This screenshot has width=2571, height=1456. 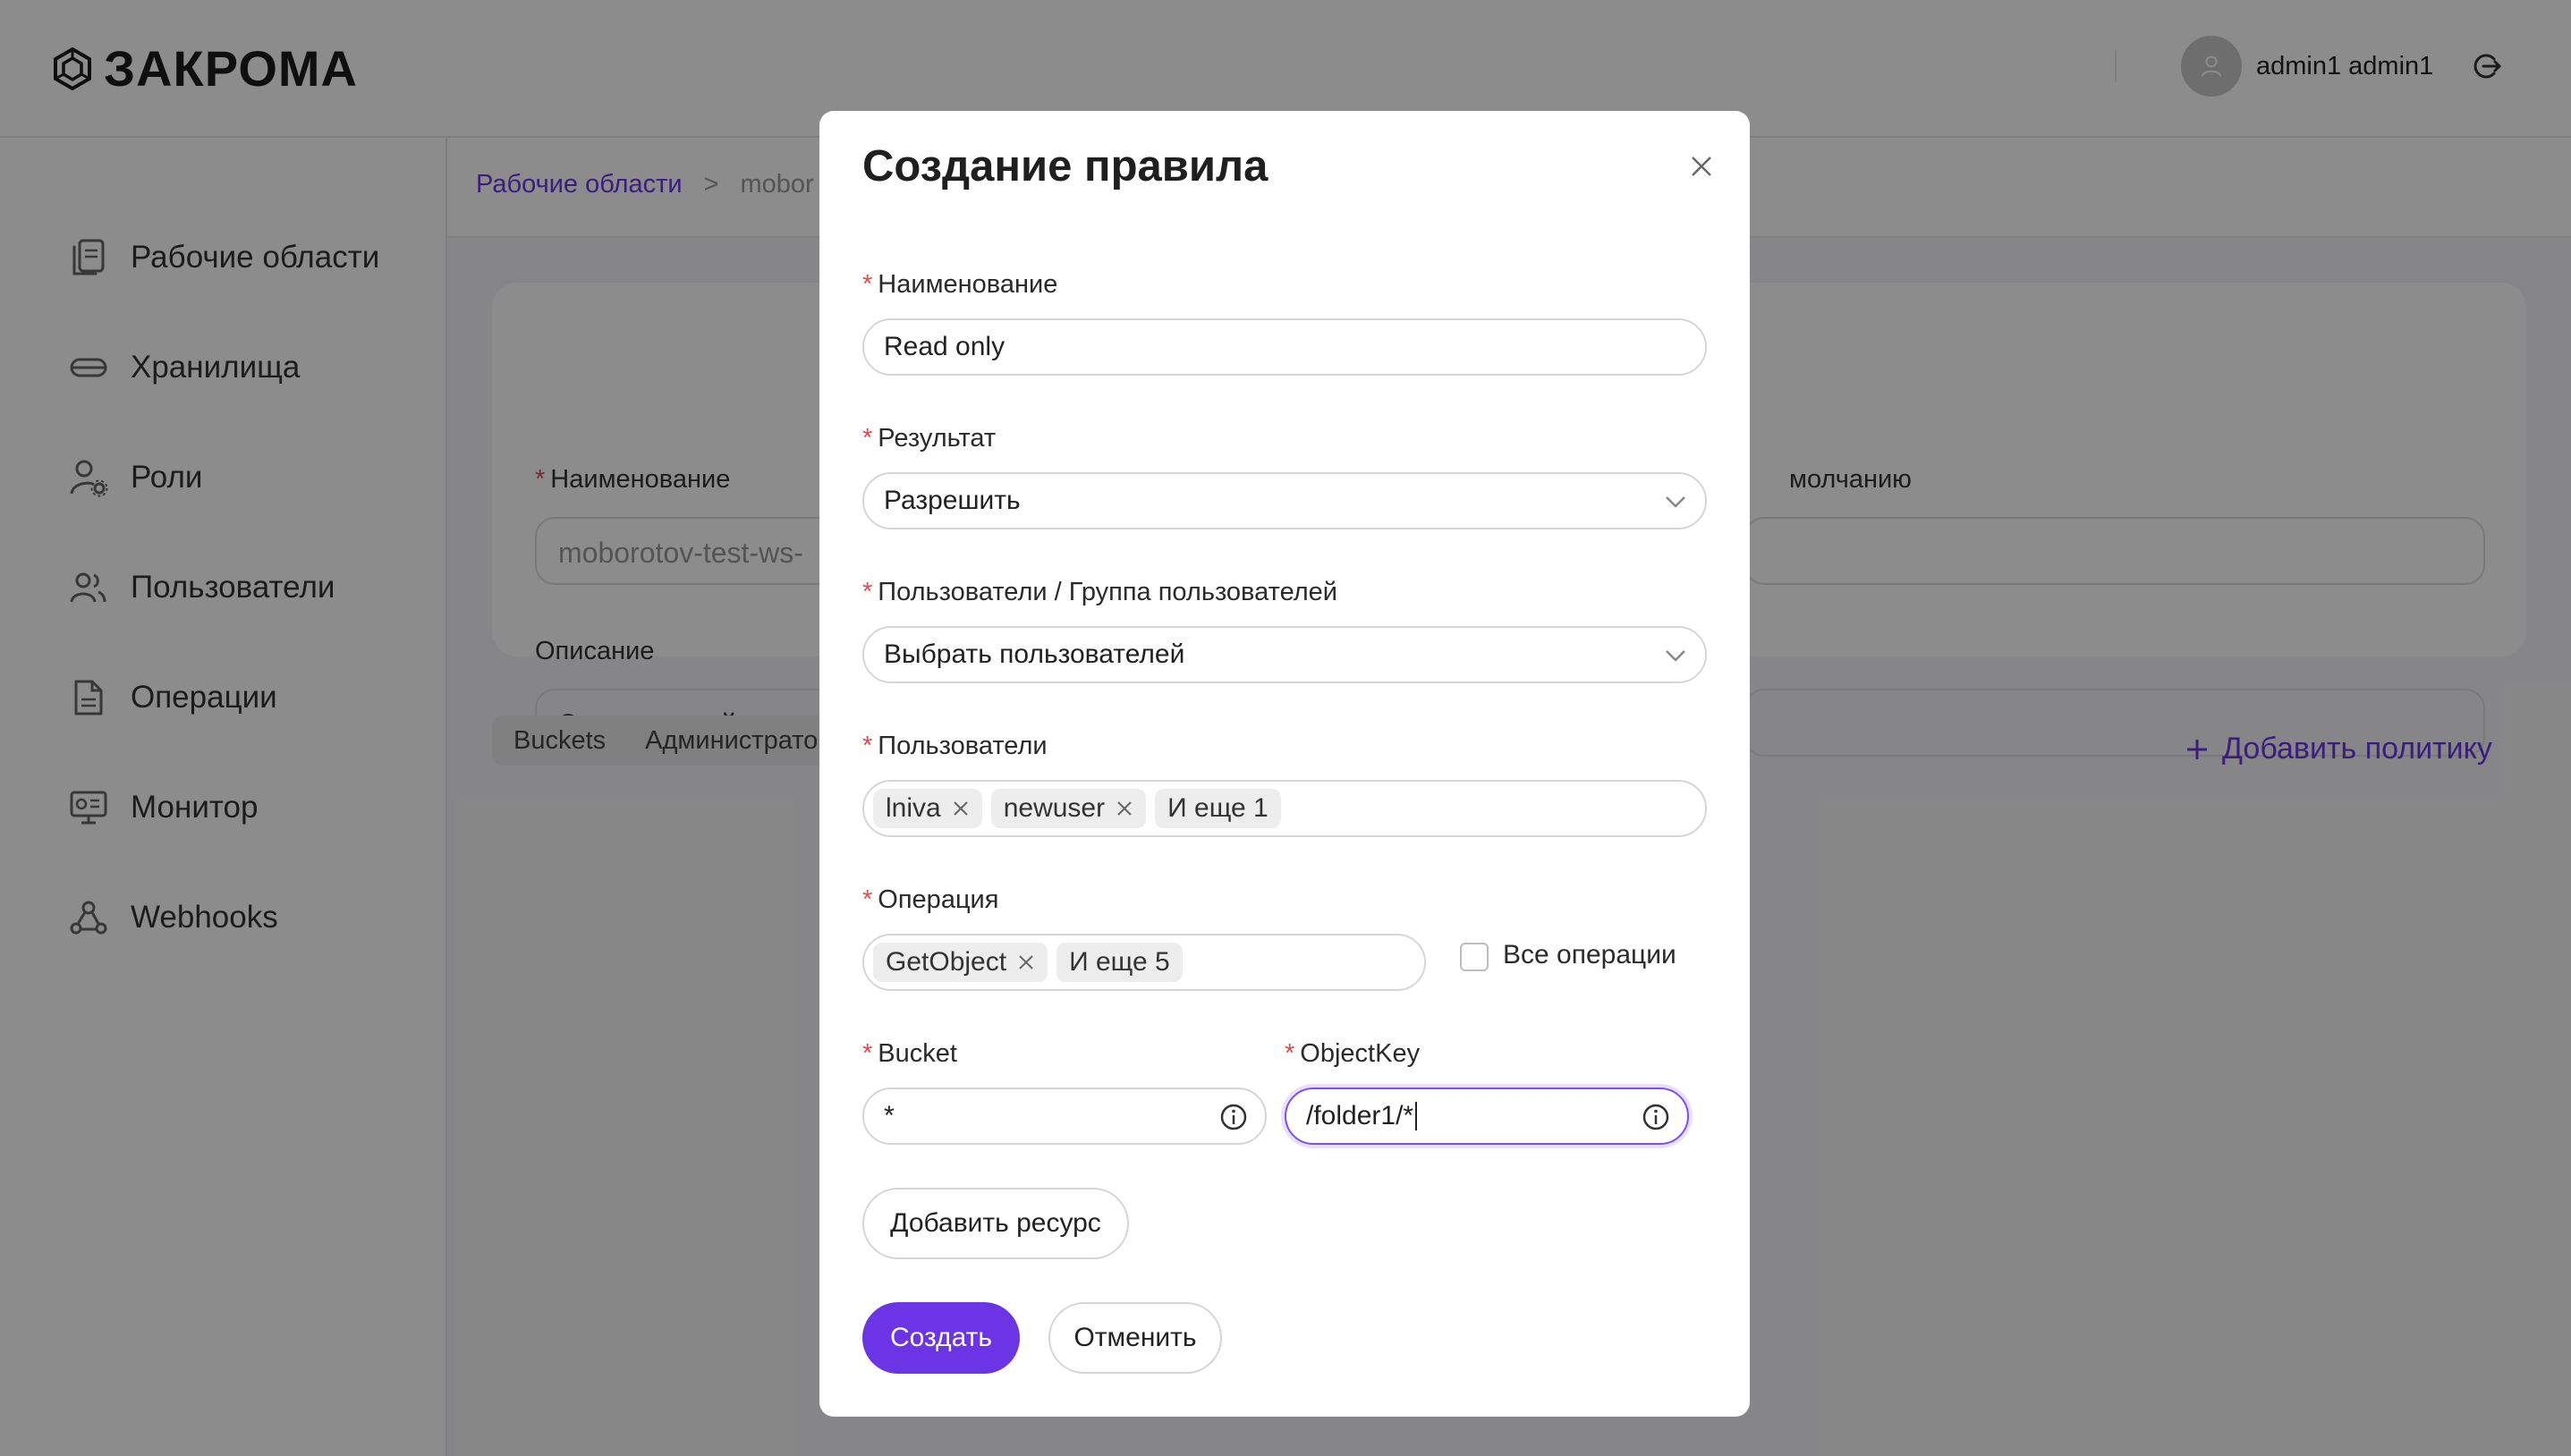 I want to click on bucket-input: *, so click(x=1064, y=1116).